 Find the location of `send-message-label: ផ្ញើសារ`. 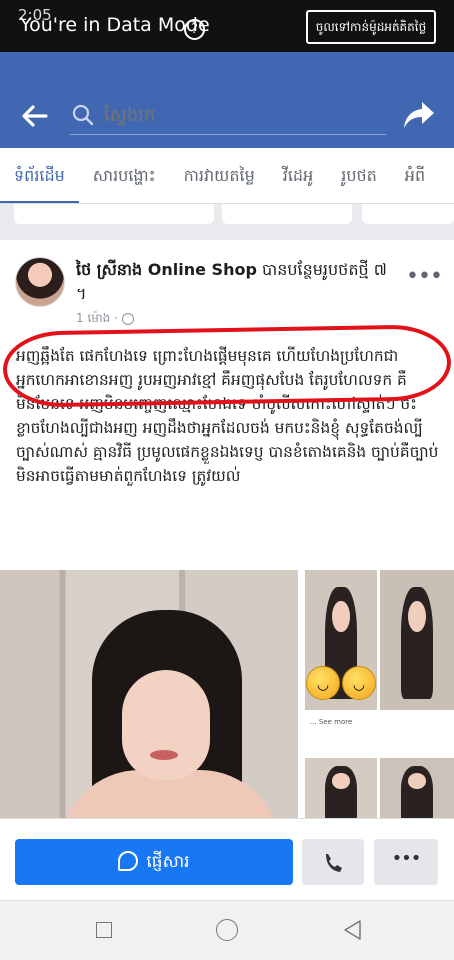

send-message-label: ផ្ញើសារ is located at coordinates (168, 862).